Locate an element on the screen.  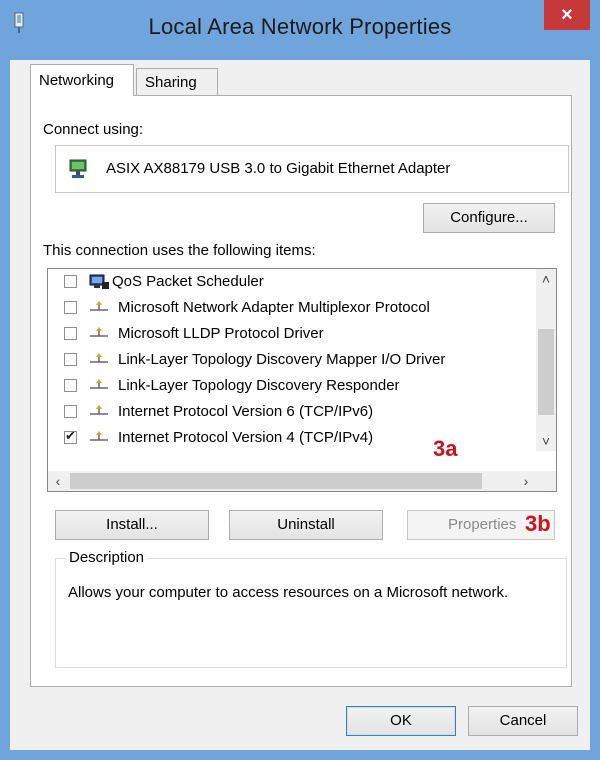
list-item: Internet Protocol Version 6 (TCP/IPv6) is located at coordinates (292, 412).